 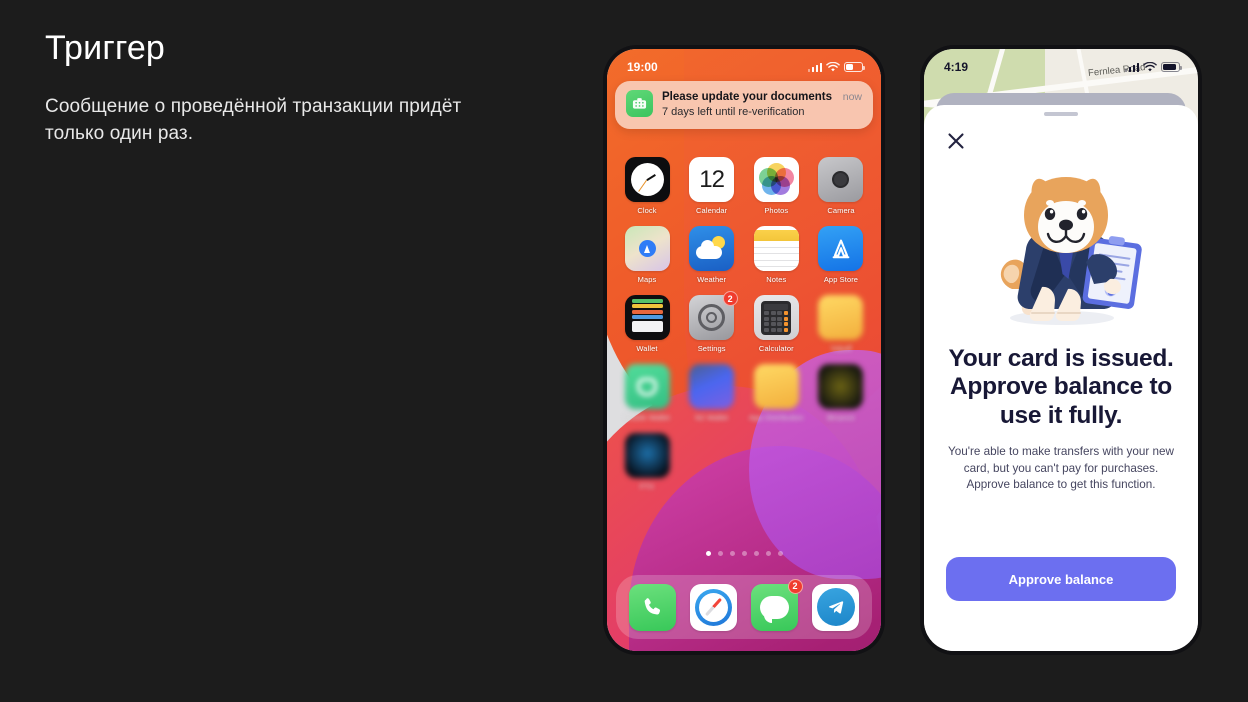 I want to click on status-bar: 4:19, so click(x=1061, y=64).